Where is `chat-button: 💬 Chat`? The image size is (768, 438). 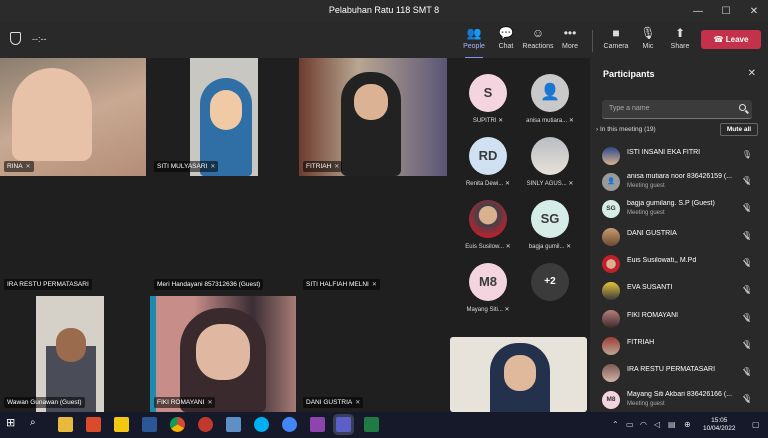 chat-button: 💬 Chat is located at coordinates (506, 41).